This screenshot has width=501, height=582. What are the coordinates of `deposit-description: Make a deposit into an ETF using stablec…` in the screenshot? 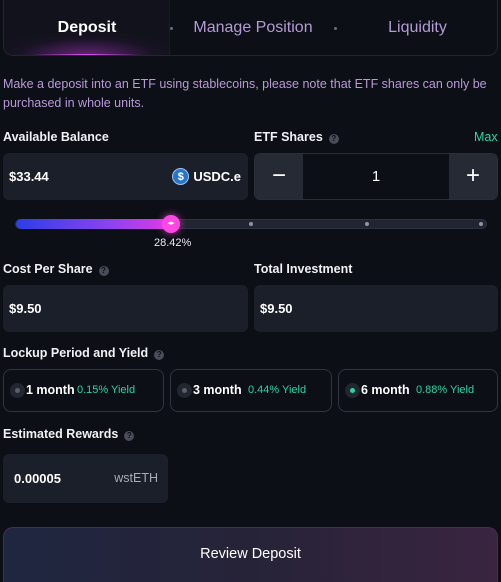 It's located at (245, 93).